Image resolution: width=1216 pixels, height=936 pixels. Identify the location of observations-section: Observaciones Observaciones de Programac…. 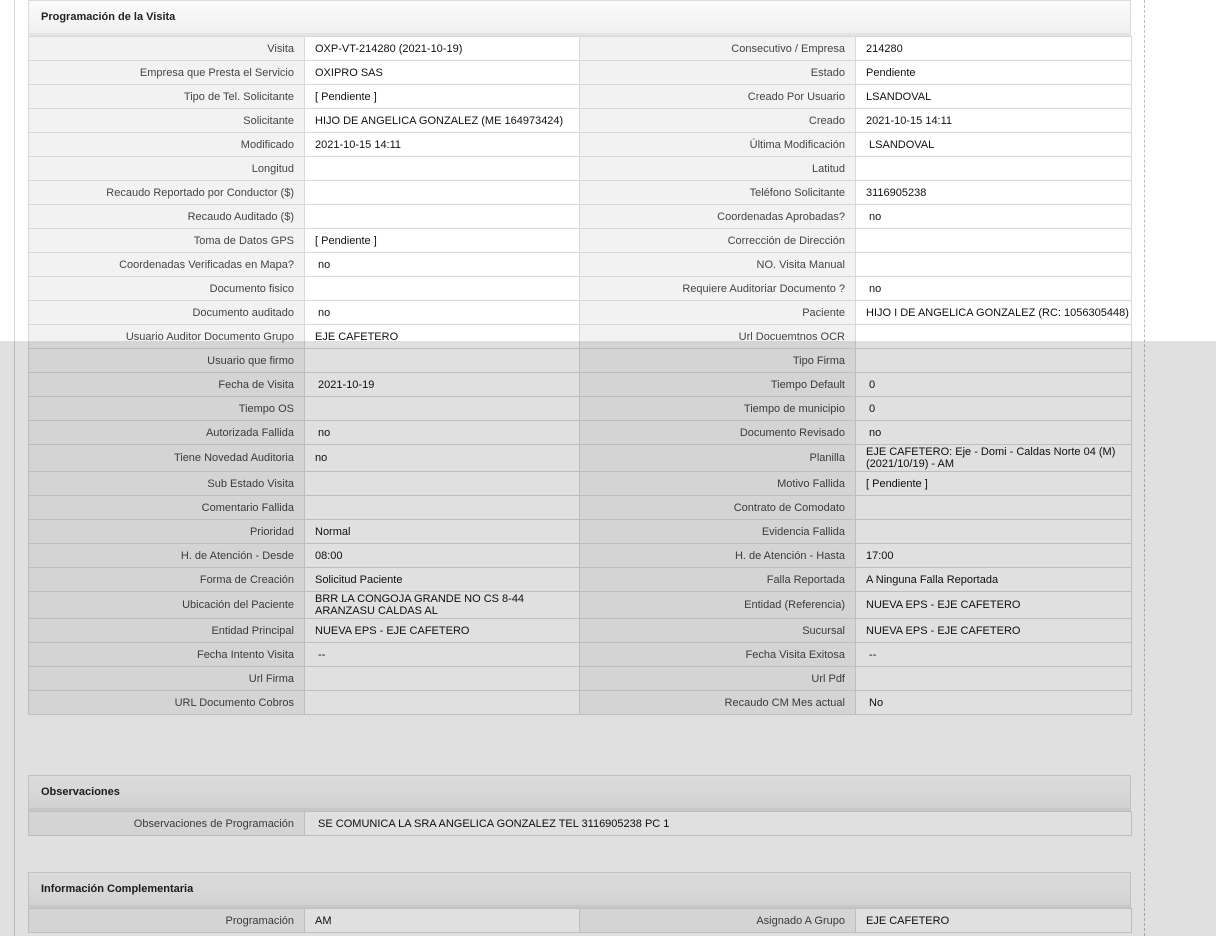
(580, 805).